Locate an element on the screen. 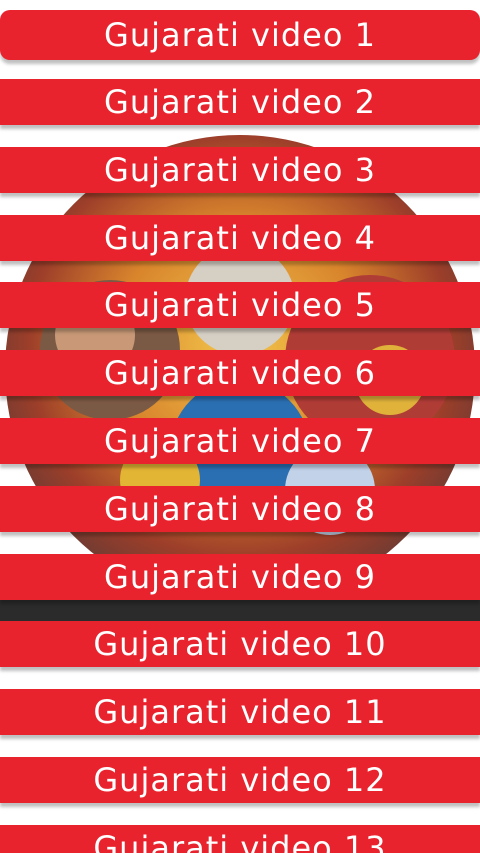 The height and width of the screenshot is (853, 480). video-button-13: Gujarati video 13 is located at coordinates (240, 839).